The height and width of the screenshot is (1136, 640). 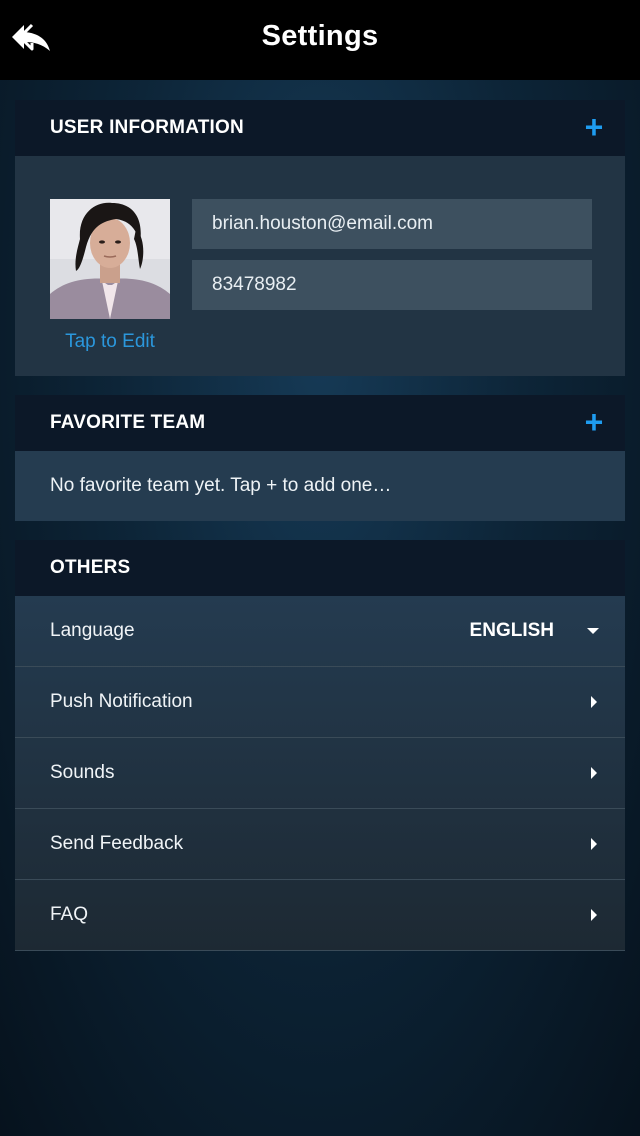 I want to click on email-field, so click(x=392, y=224).